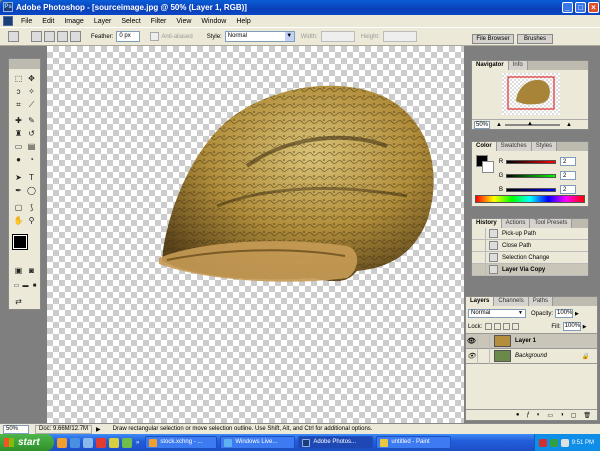 Image resolution: width=600 pixels, height=451 pixels. What do you see at coordinates (18, 177) in the screenshot?
I see `path-selection-icon: ➤` at bounding box center [18, 177].